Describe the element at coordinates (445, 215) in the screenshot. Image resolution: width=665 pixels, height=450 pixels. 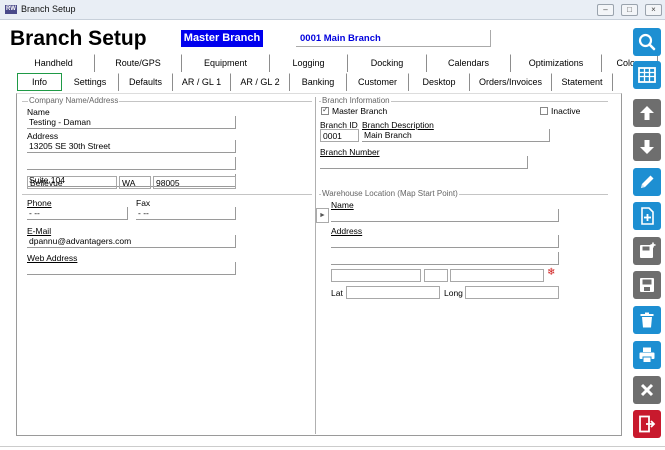
I see `warehouse-name-field` at that location.